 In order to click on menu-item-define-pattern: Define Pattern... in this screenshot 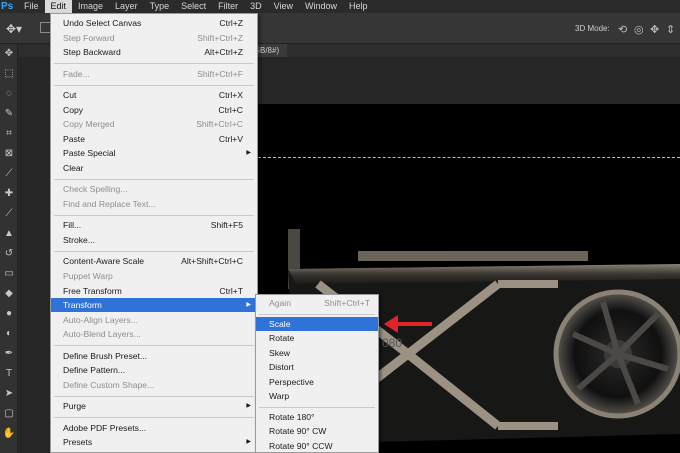, I will do `click(154, 370)`.